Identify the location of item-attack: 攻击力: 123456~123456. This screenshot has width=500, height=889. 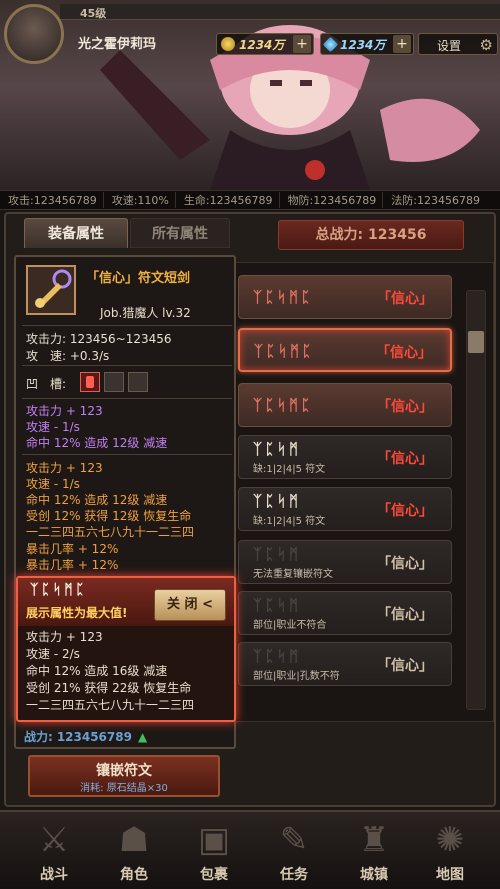
(99, 339).